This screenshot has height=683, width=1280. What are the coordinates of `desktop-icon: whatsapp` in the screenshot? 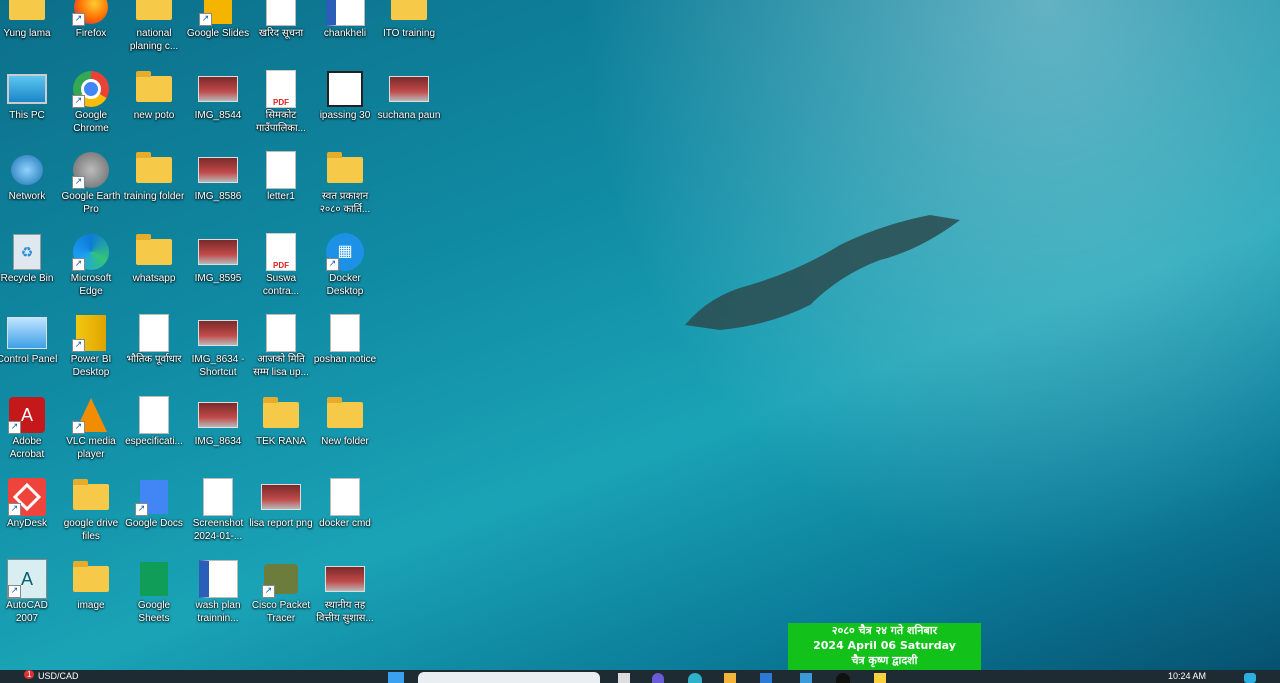 It's located at (154, 259).